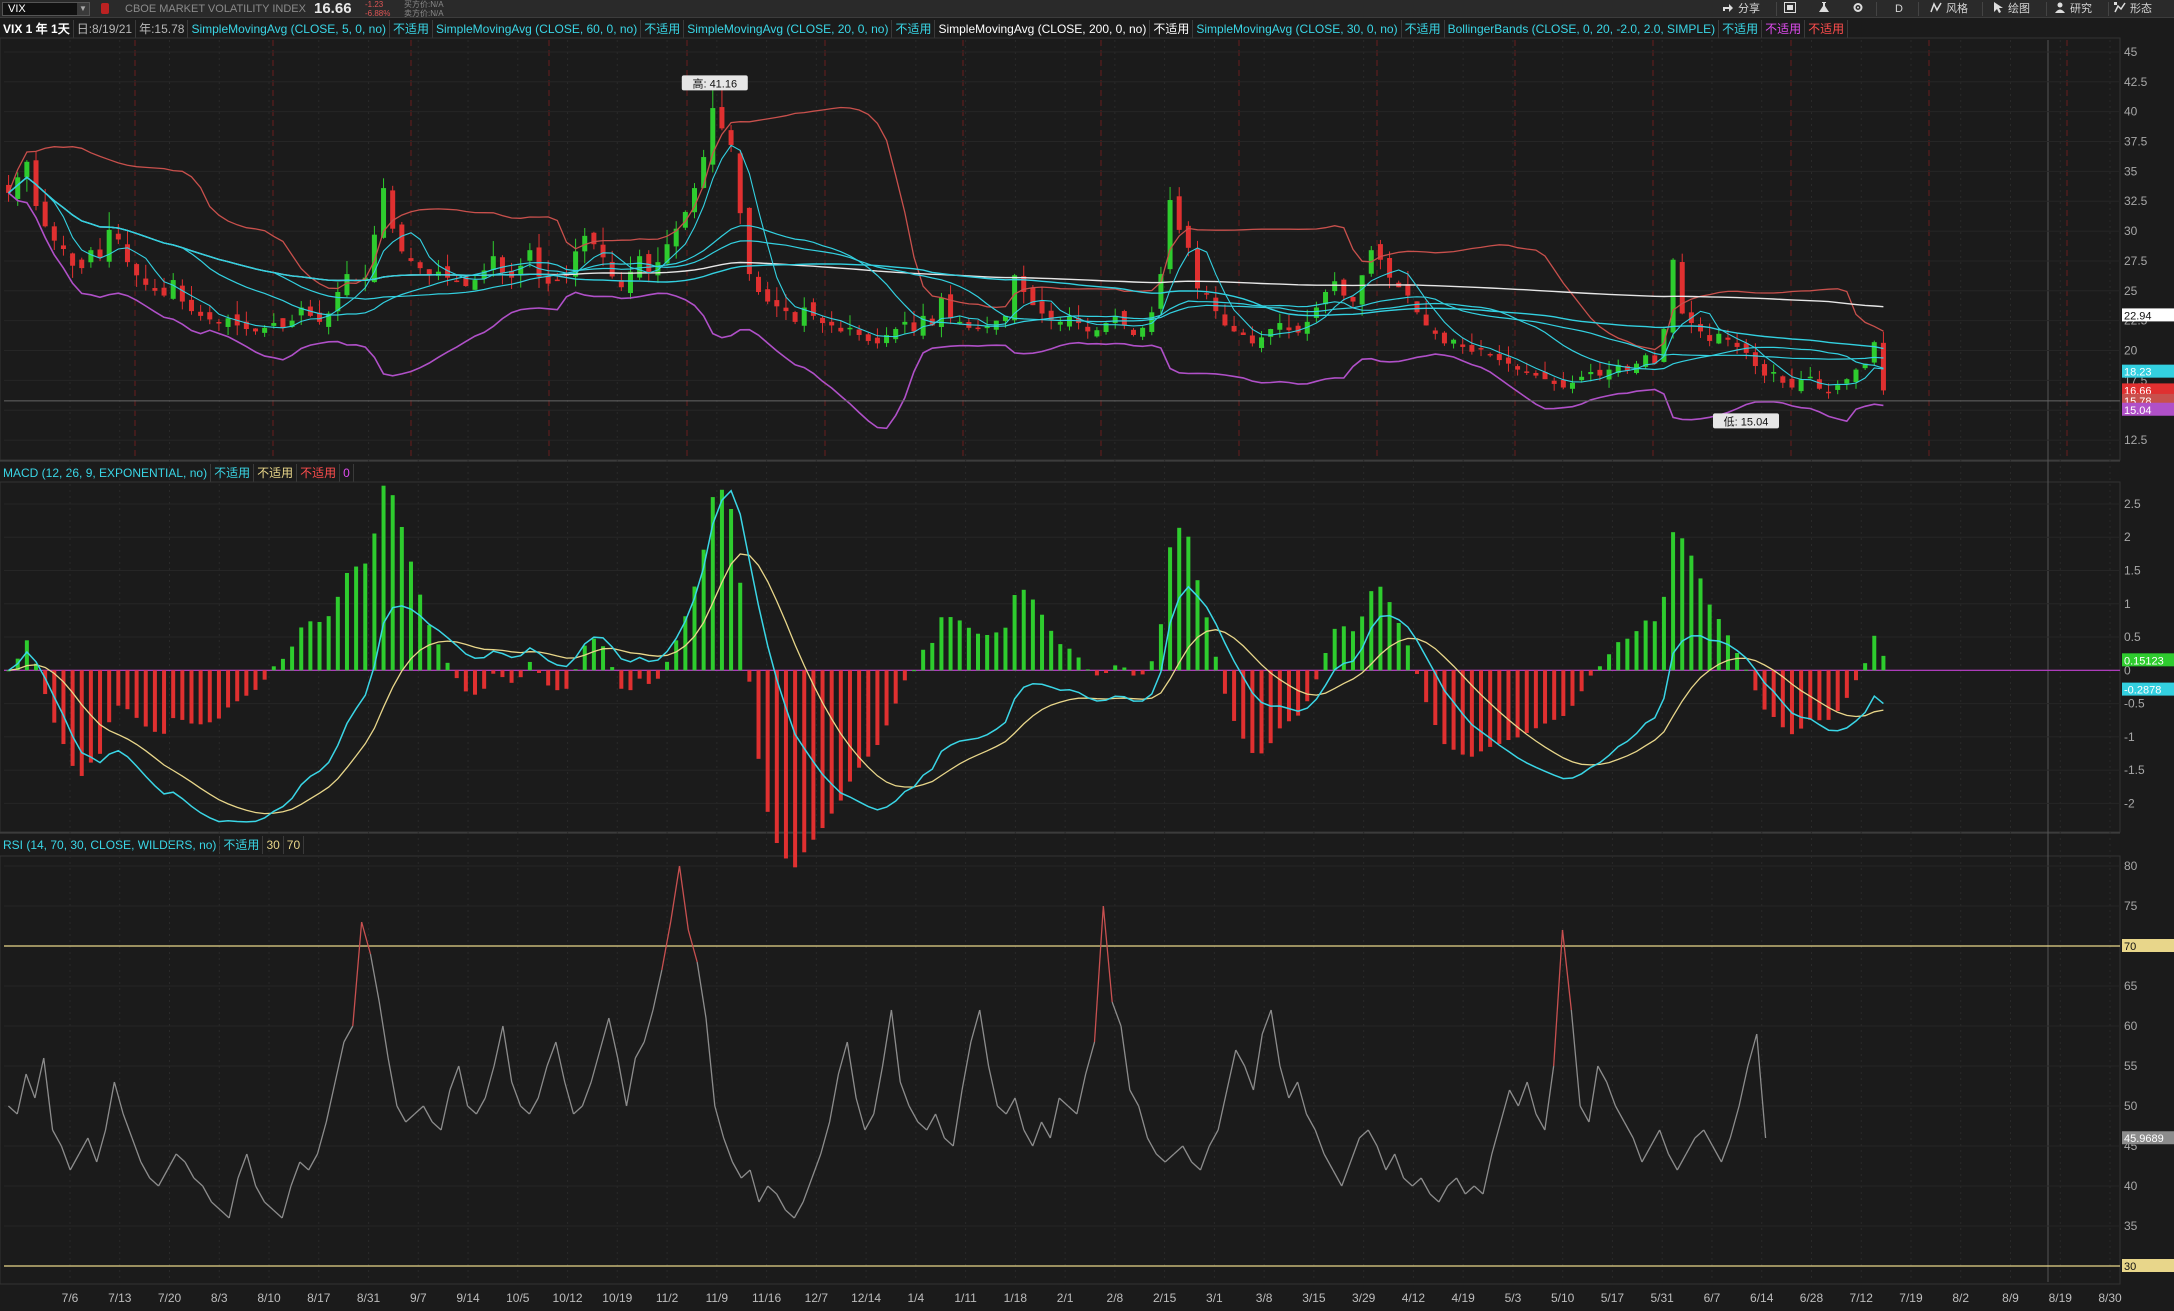 This screenshot has width=2174, height=1311. What do you see at coordinates (766, 1298) in the screenshot?
I see `x-axis-tick: 11/16` at bounding box center [766, 1298].